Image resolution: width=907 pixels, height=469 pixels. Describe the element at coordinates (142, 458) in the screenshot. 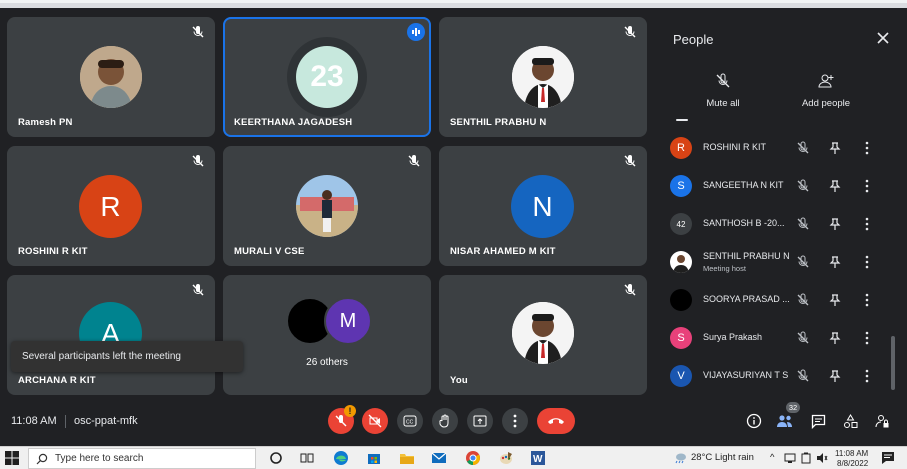

I see `taskbar-search: Type here to search` at that location.